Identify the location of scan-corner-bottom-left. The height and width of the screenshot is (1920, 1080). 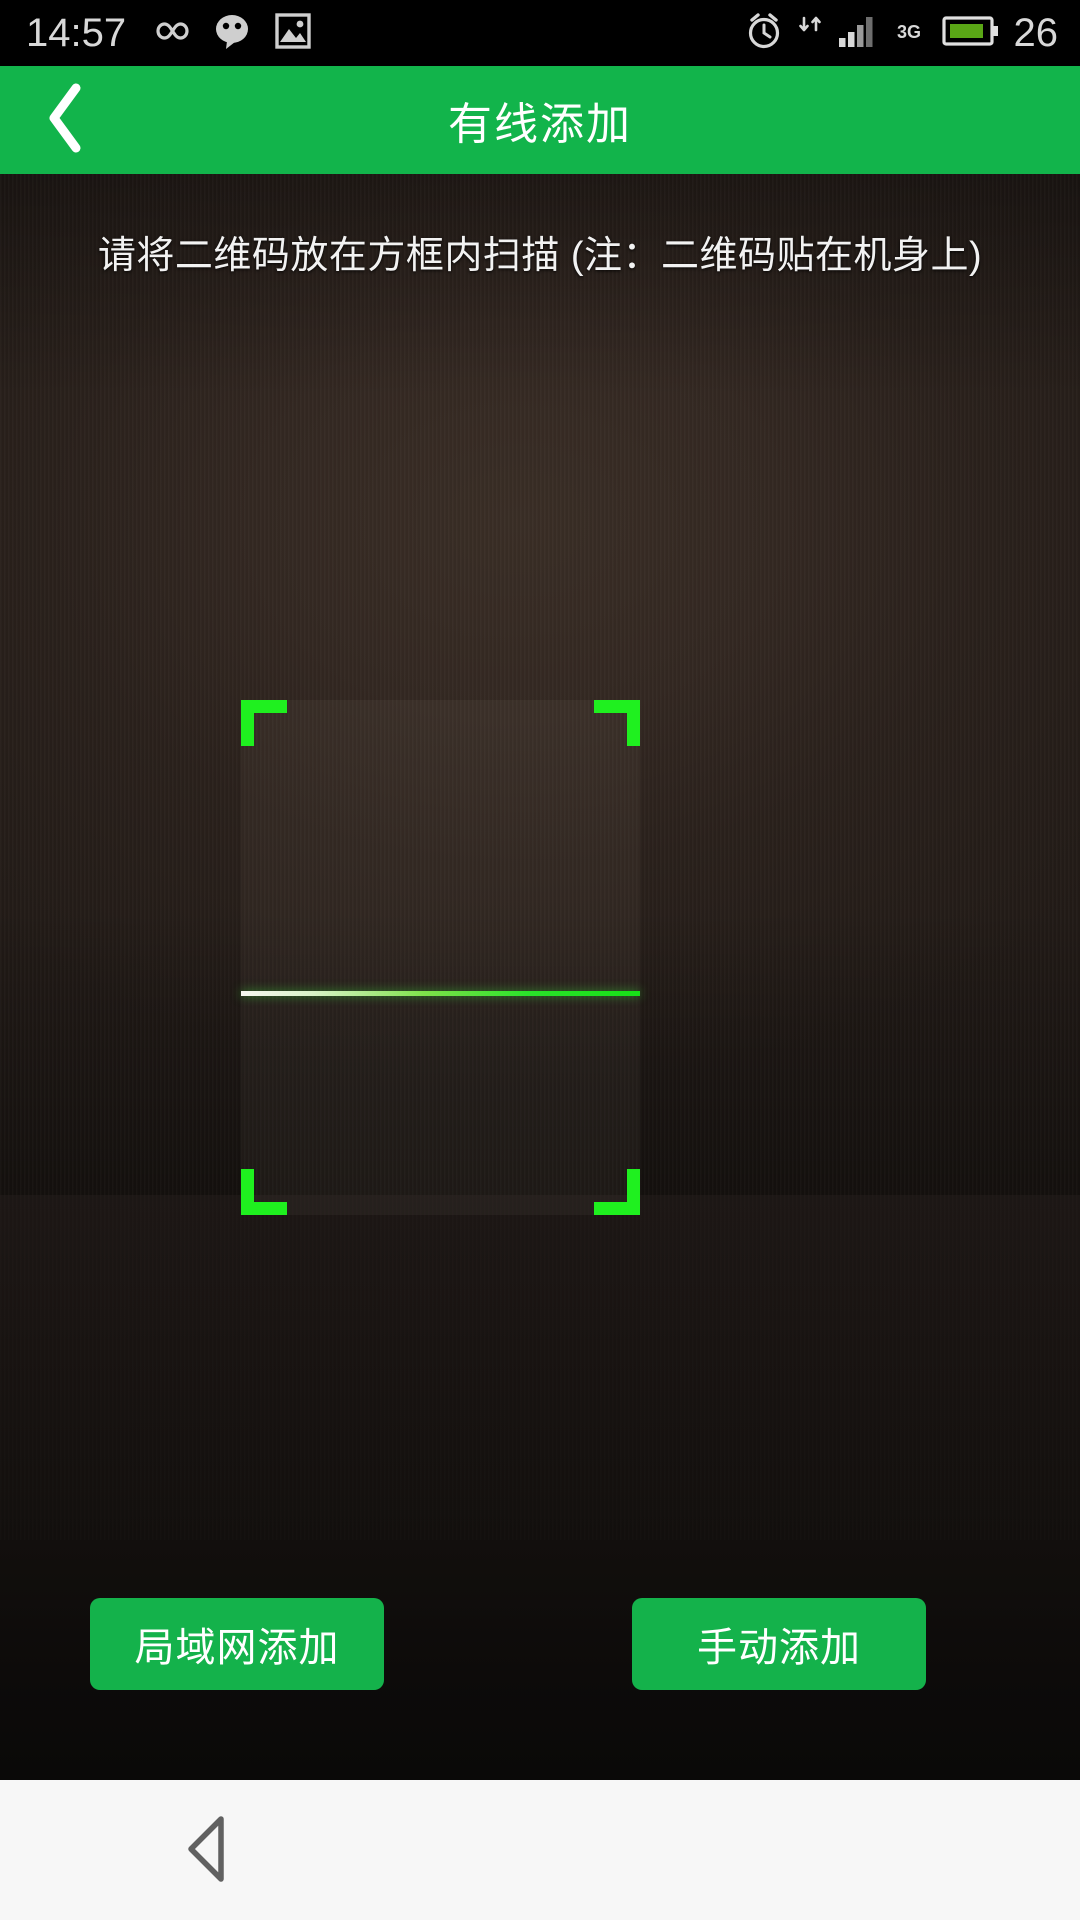
(264, 1192).